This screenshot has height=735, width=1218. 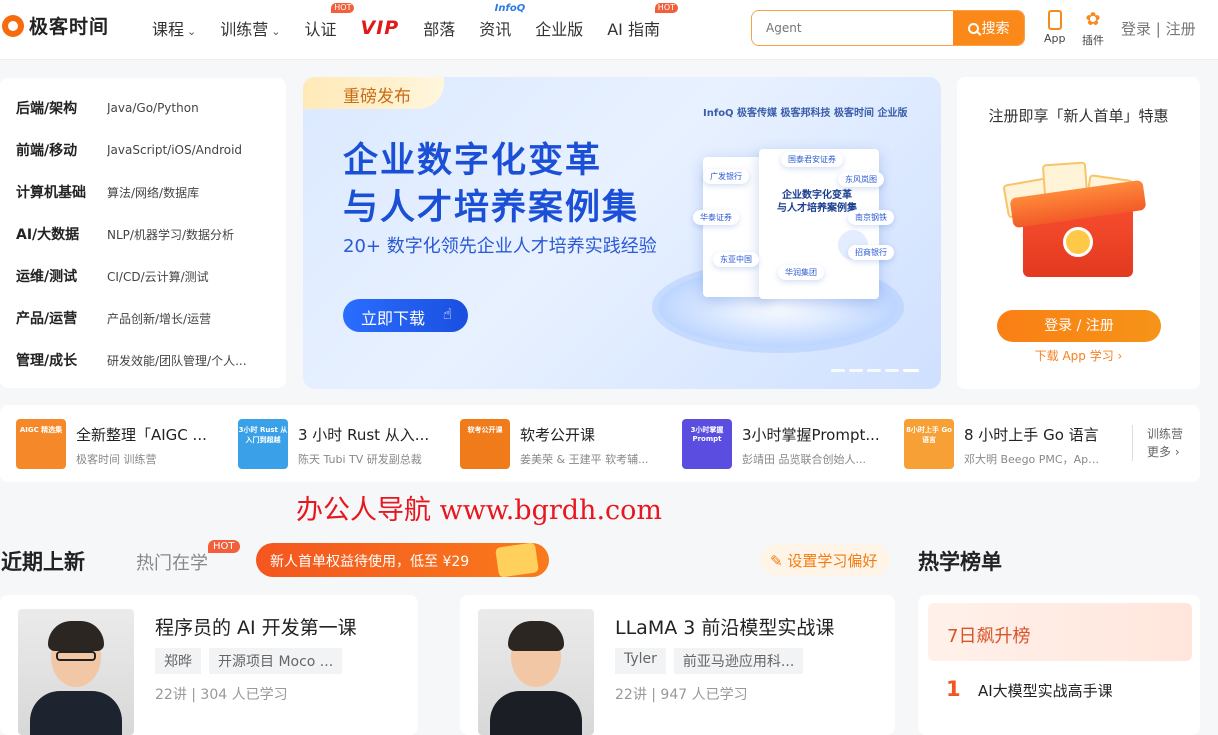 I want to click on ranking-panel: 7日飙升榜 1 AI大模型实战高手课, so click(x=1059, y=665).